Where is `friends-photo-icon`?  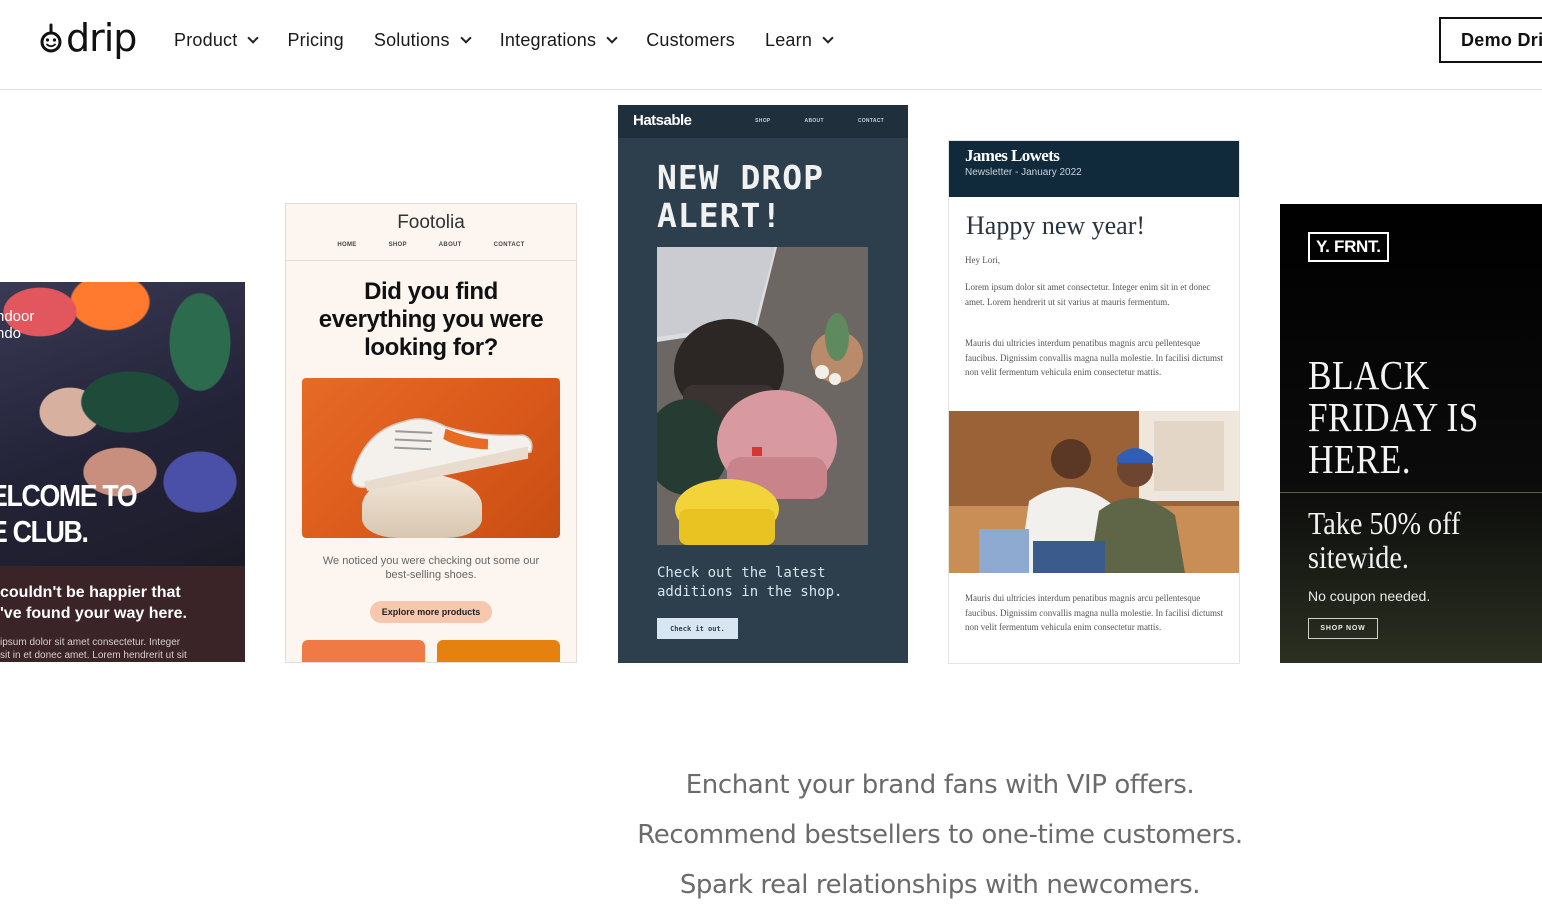 friends-photo-icon is located at coordinates (1094, 492).